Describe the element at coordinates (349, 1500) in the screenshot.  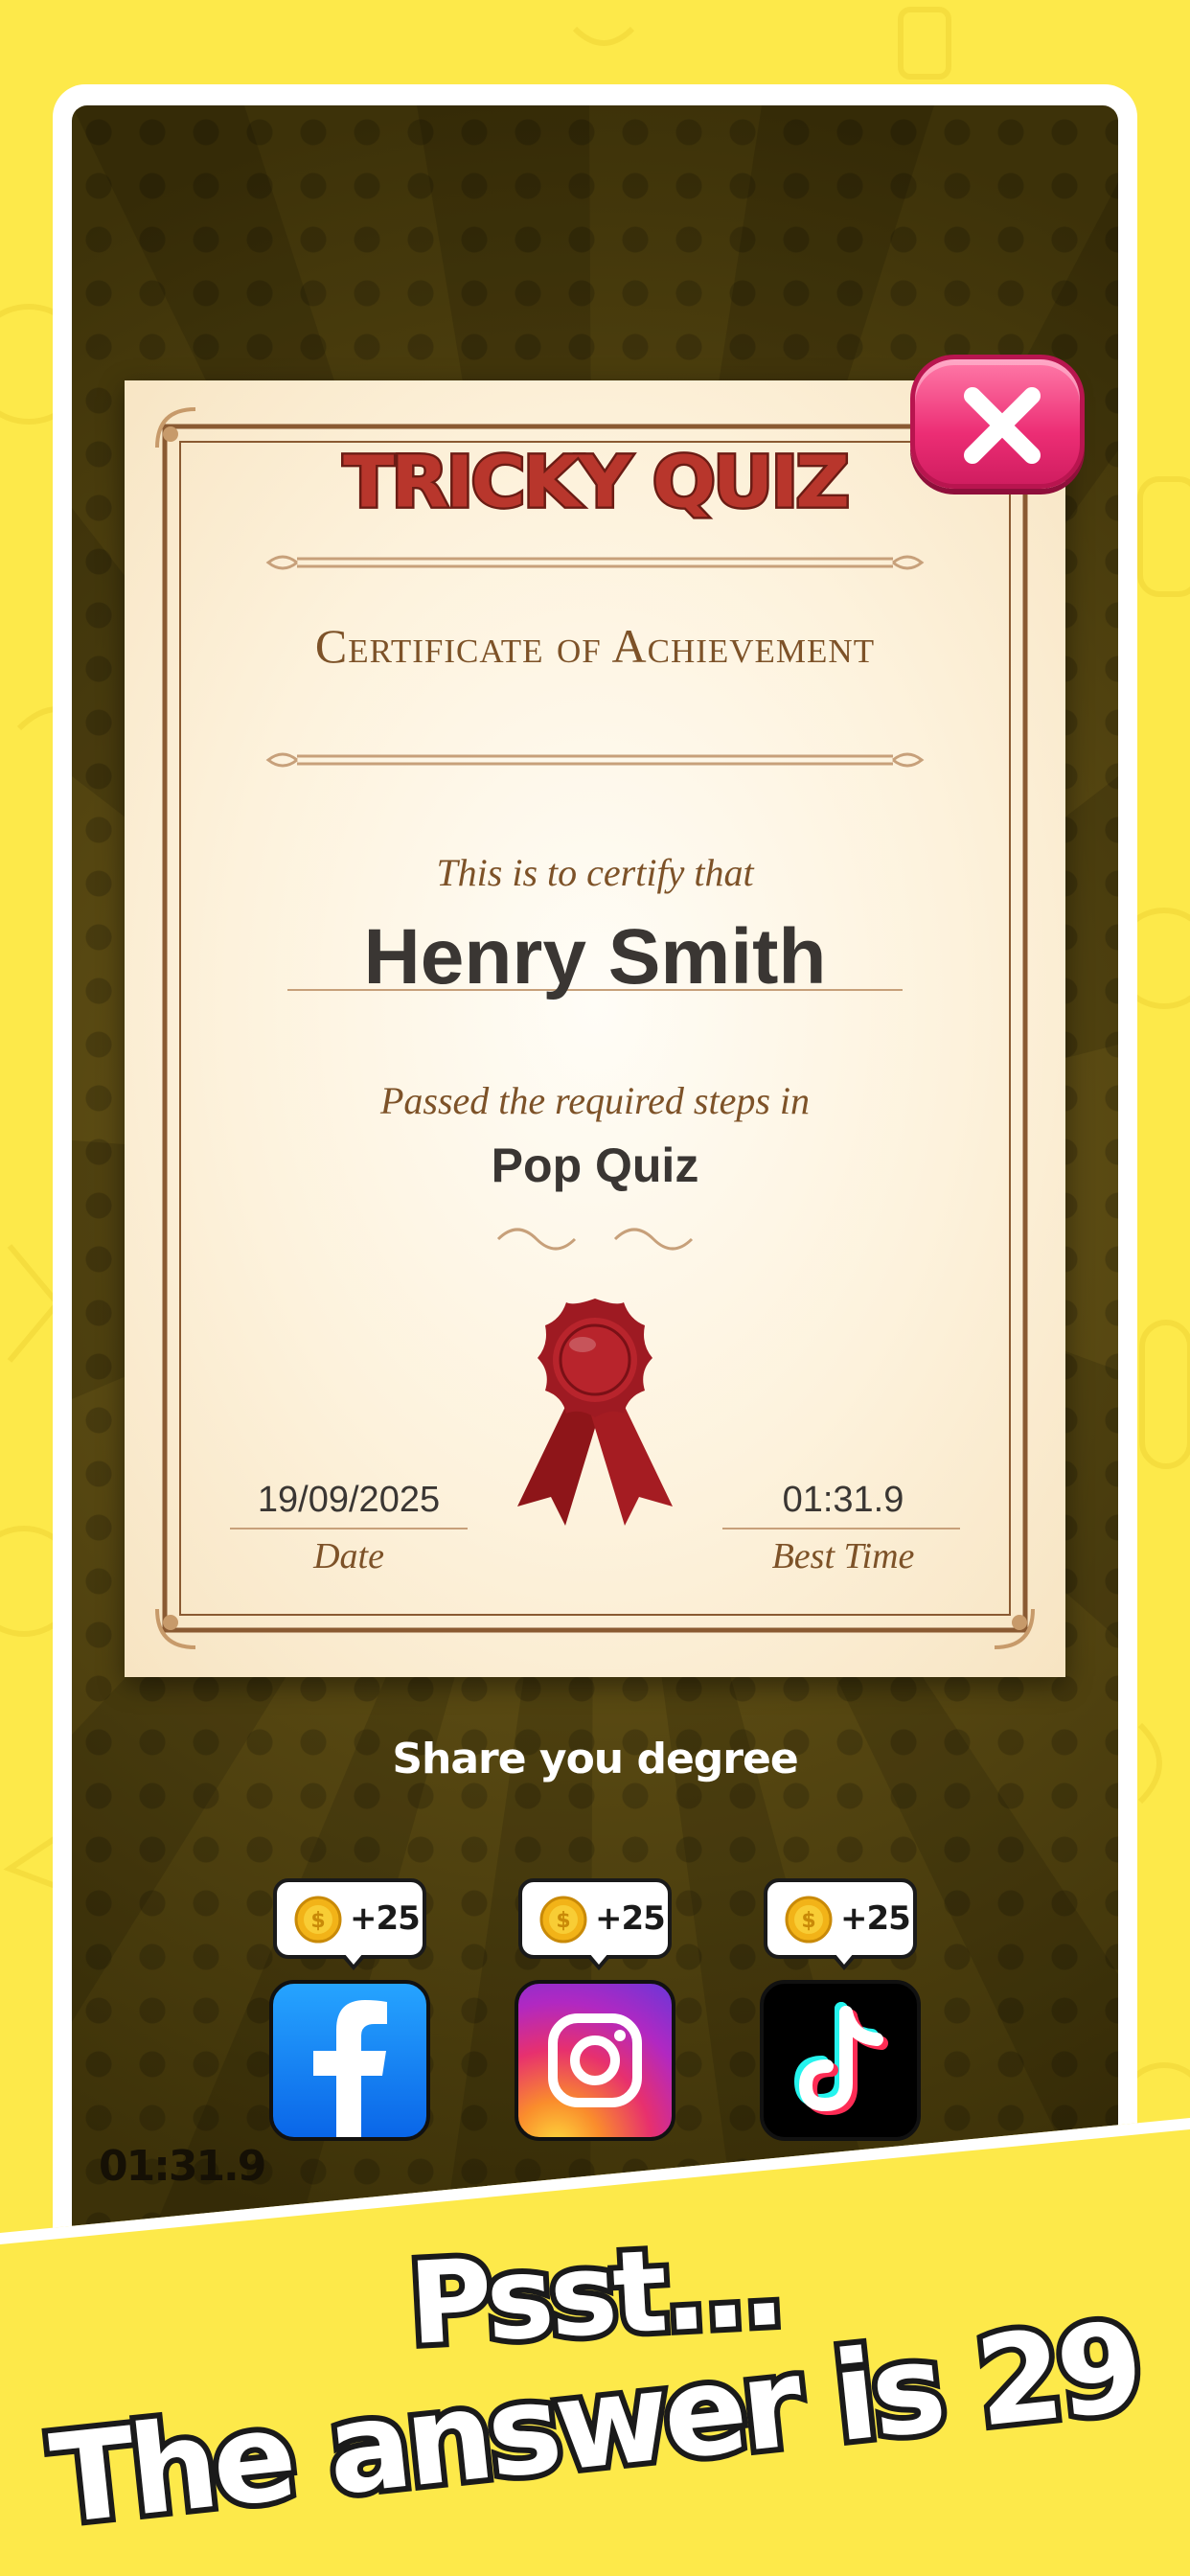
I see `date-value: 19/09/2025` at that location.